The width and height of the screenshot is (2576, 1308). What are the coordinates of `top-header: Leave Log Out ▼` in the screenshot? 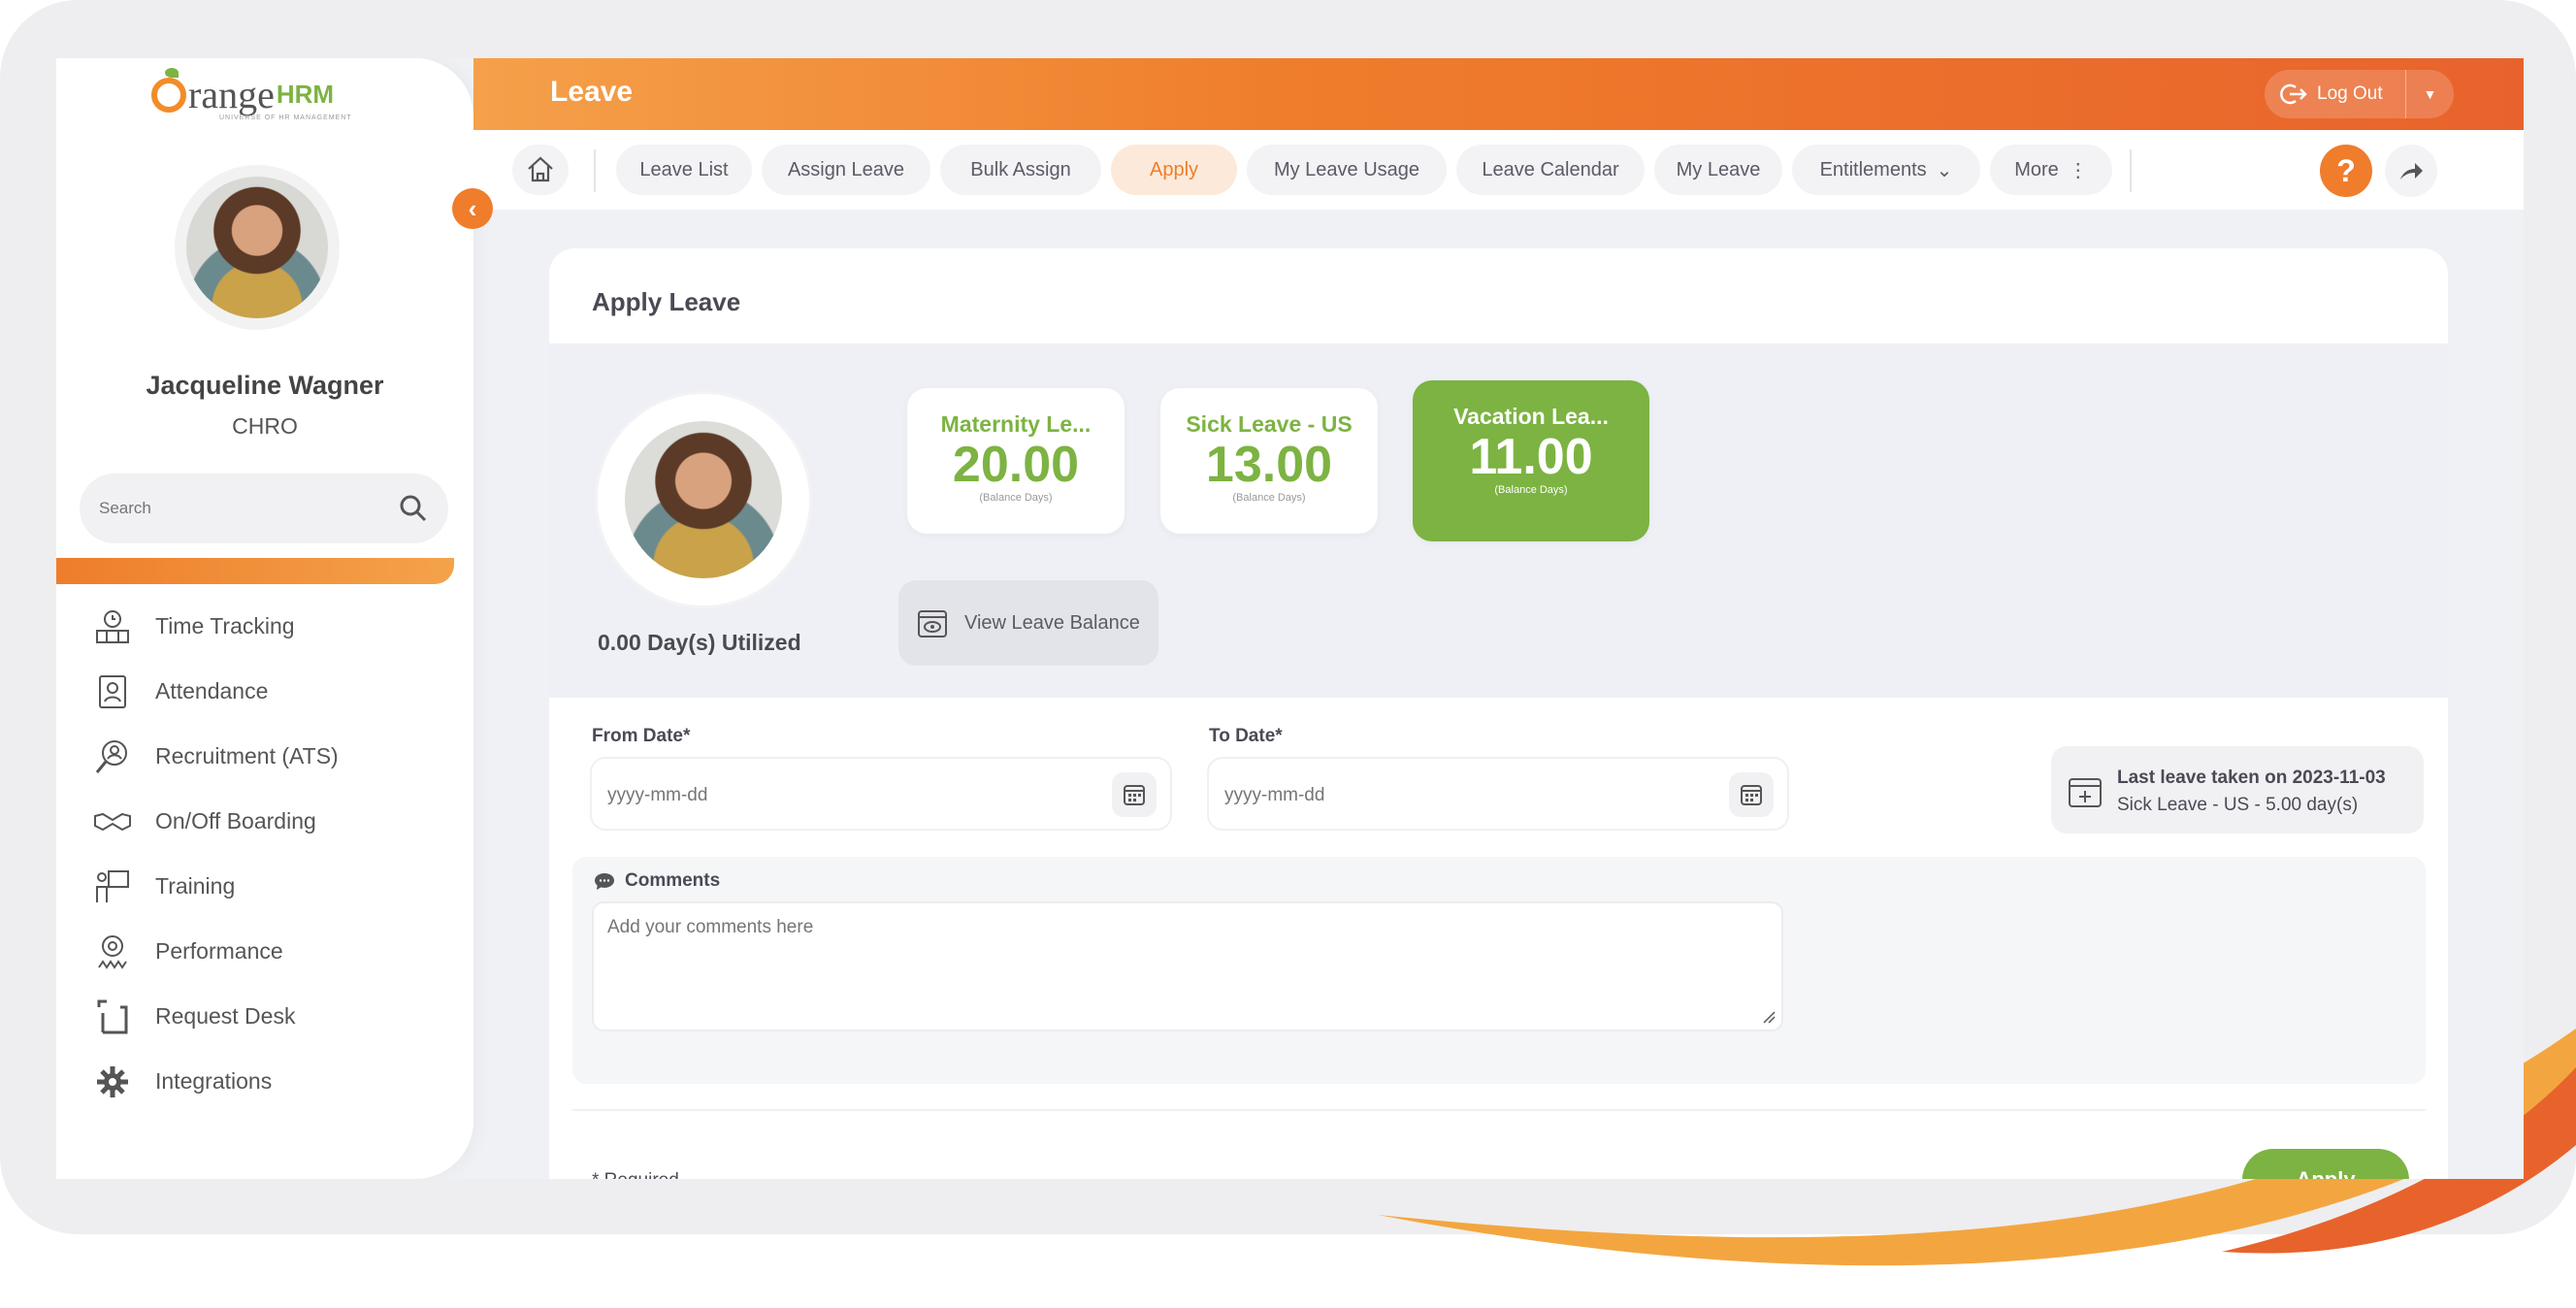 It's located at (1499, 94).